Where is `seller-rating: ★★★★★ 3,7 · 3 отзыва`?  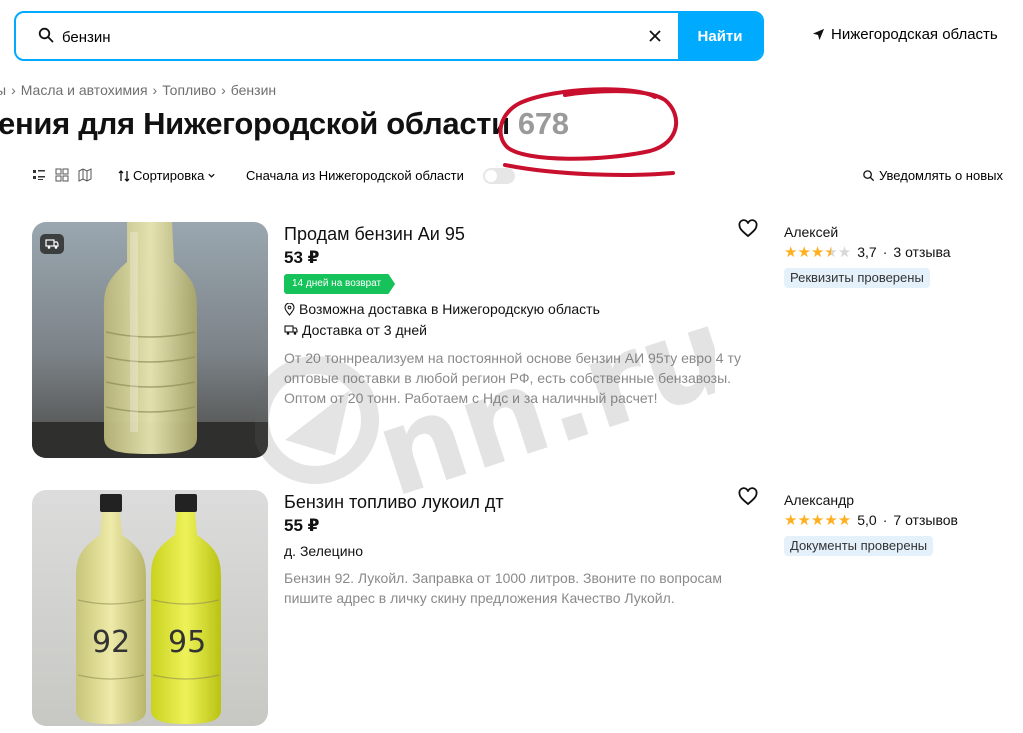
seller-rating: ★★★★★ 3,7 · 3 отзыва is located at coordinates (867, 252).